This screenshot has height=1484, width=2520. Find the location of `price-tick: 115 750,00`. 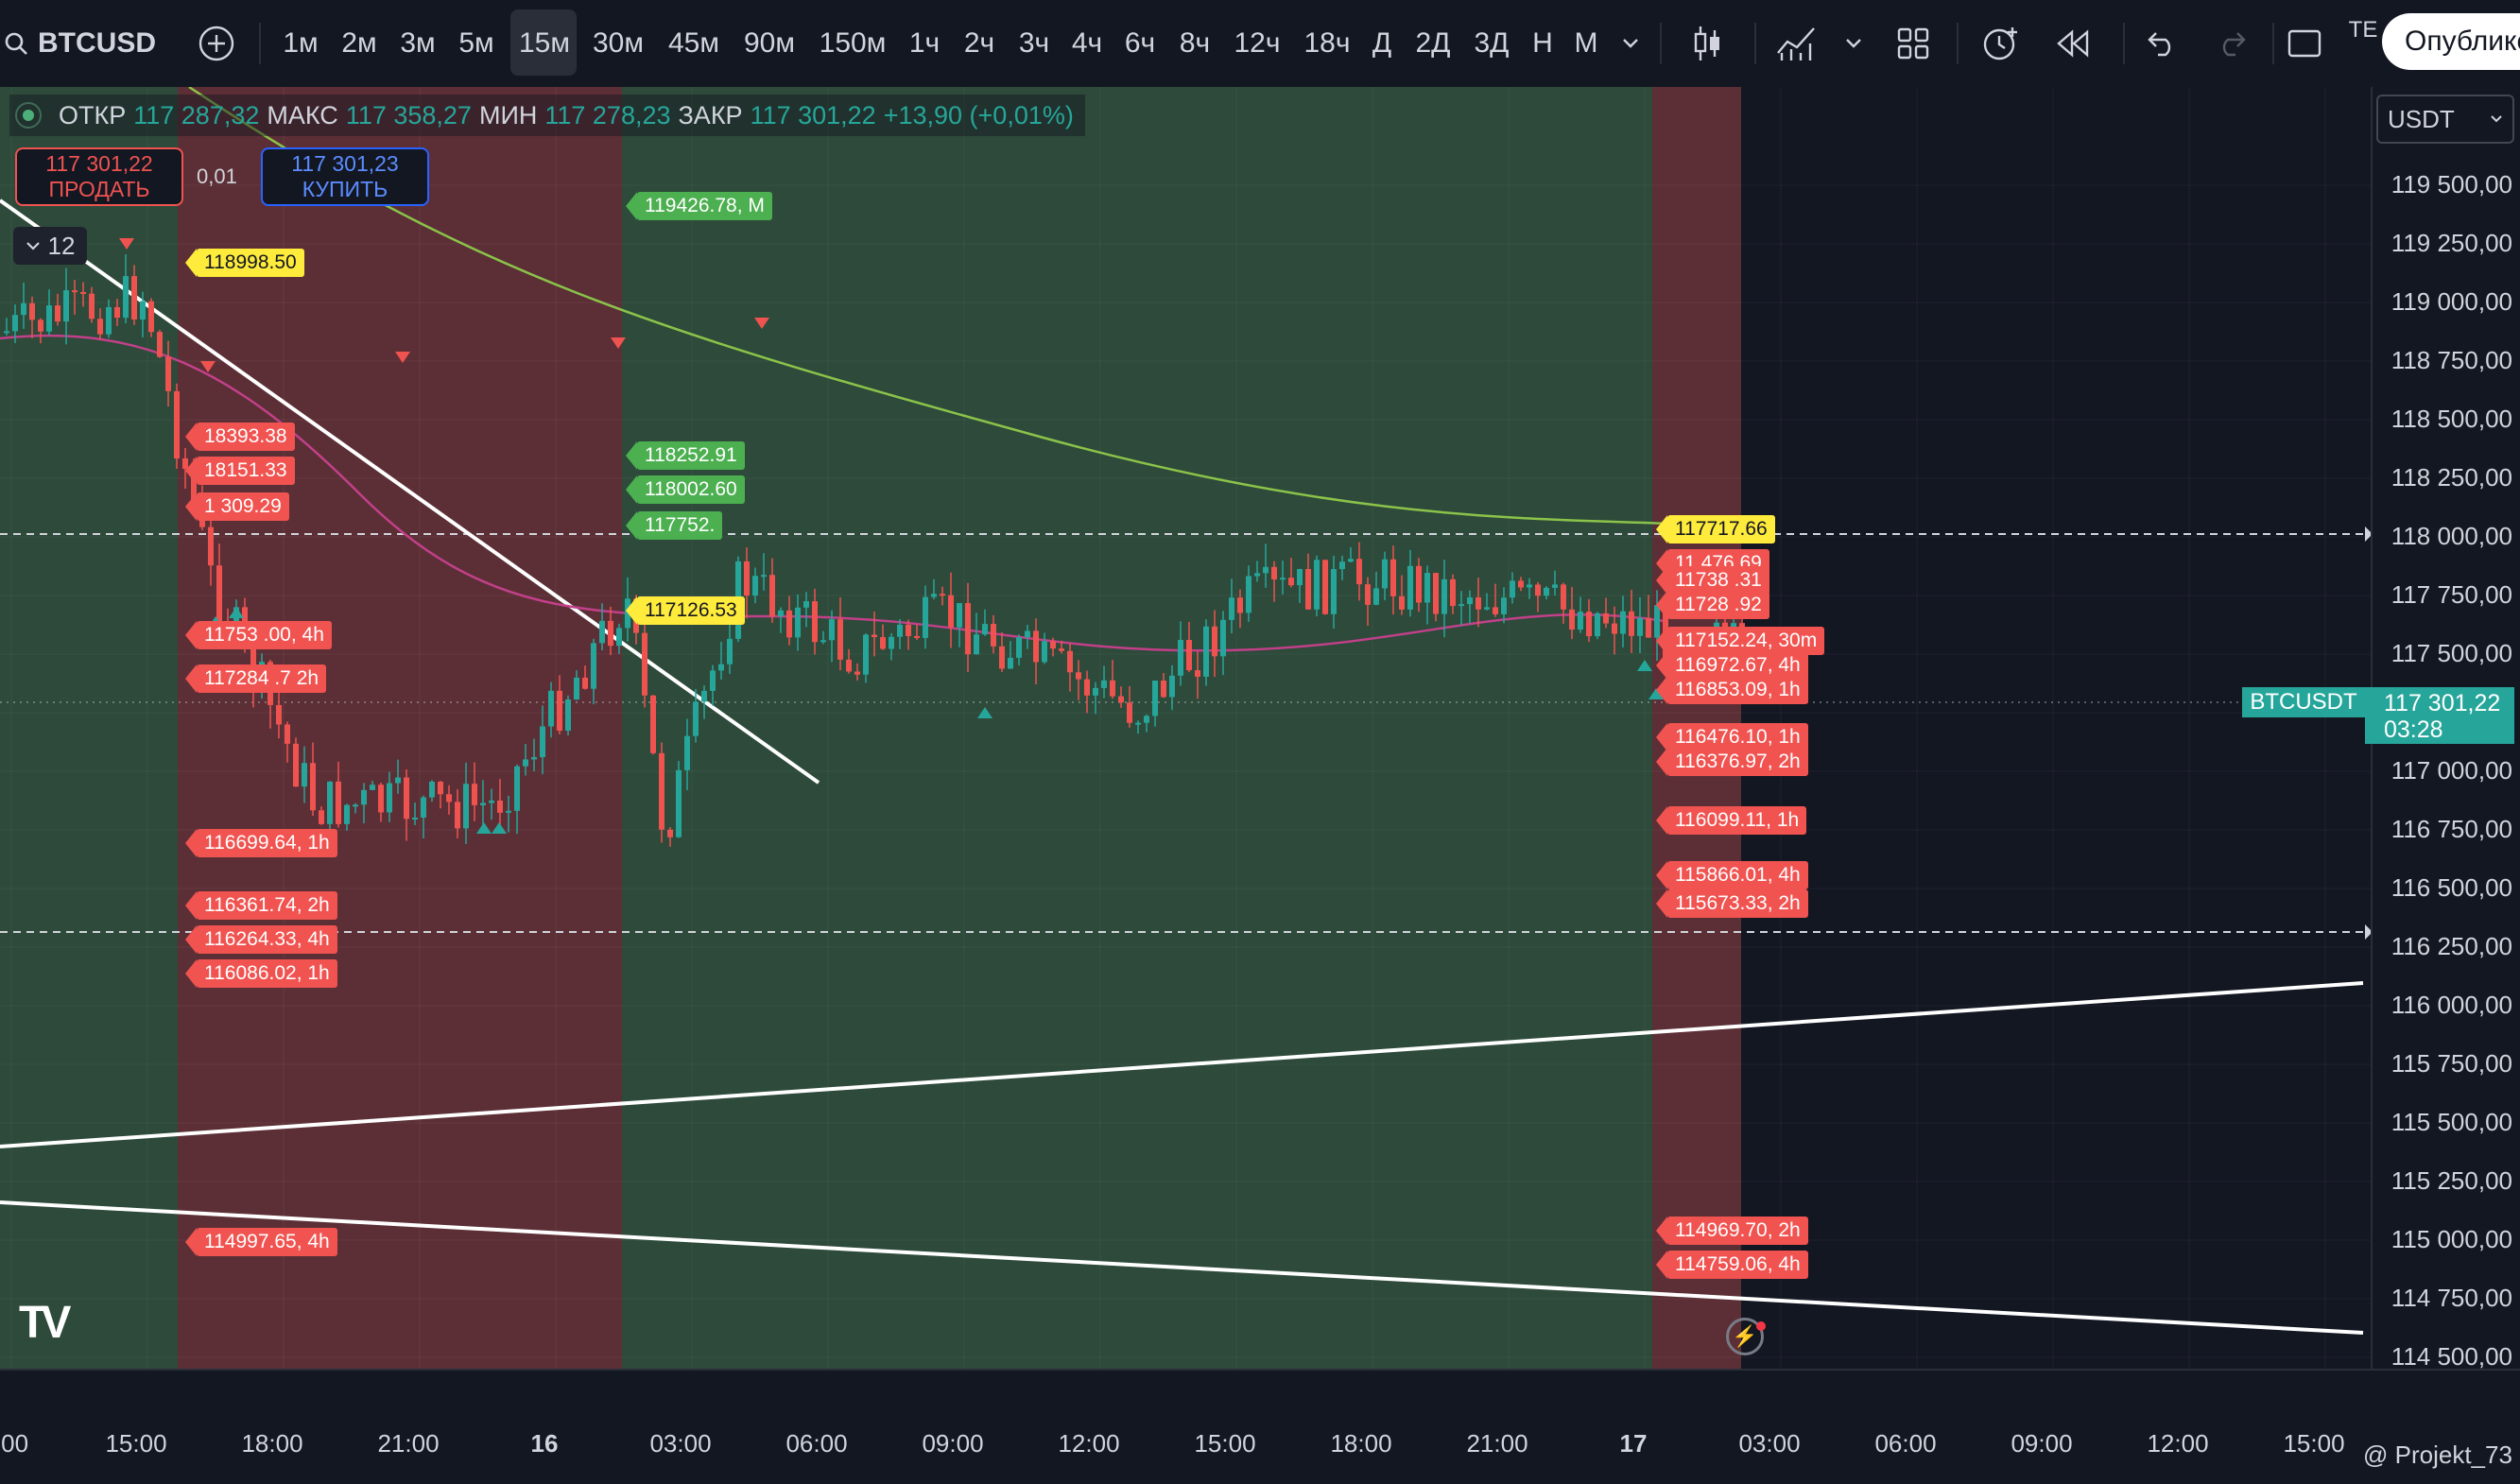

price-tick: 115 750,00 is located at coordinates (2451, 1063).